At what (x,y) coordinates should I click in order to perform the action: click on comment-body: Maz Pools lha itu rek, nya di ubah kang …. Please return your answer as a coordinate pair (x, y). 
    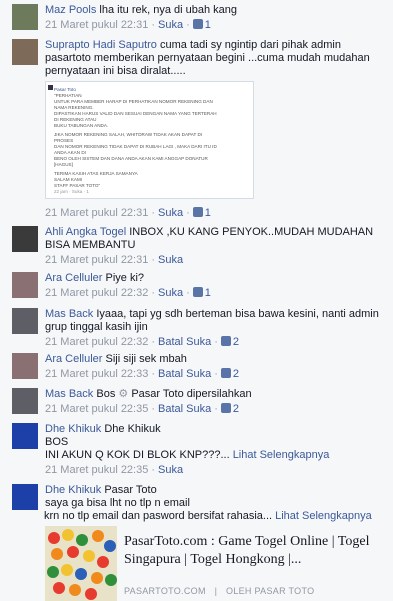
    Looking at the image, I should click on (215, 18).